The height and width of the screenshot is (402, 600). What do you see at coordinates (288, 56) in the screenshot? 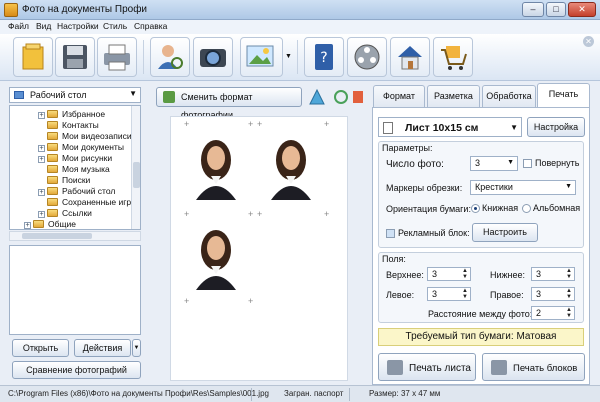
I see `image-edit-dropdown-icon: ▼` at bounding box center [288, 56].